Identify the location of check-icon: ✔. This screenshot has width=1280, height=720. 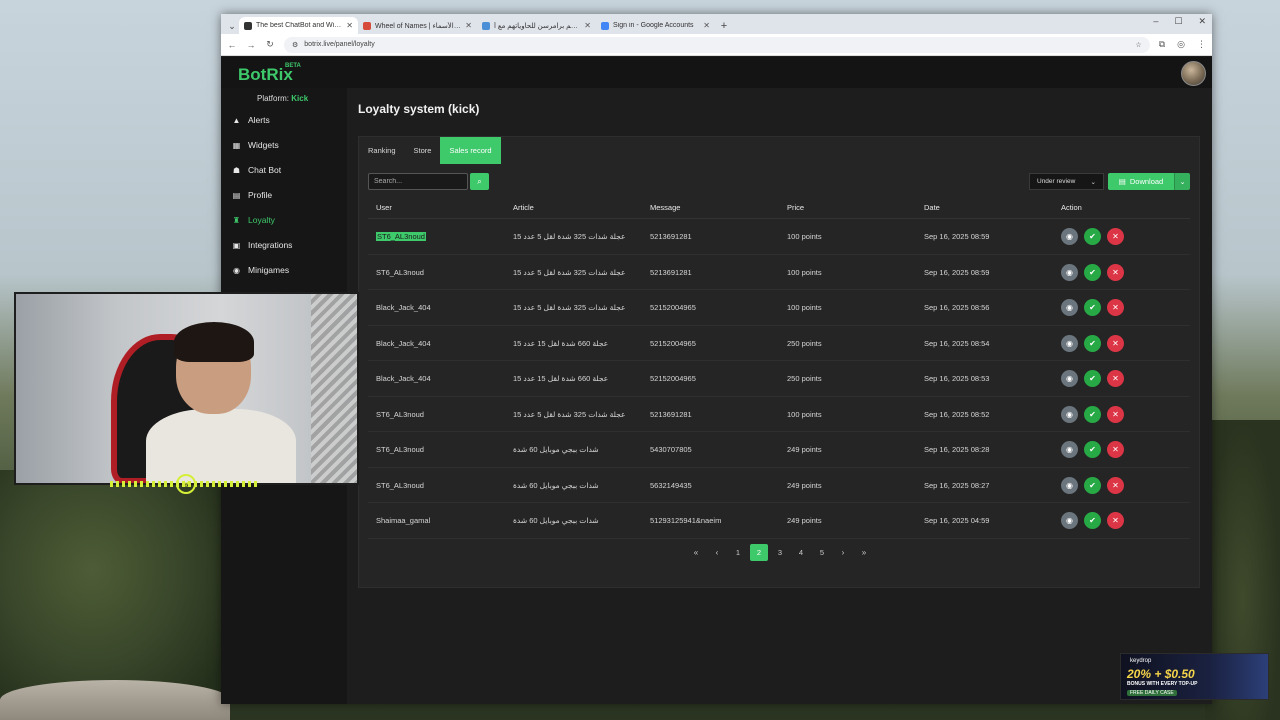
(1092, 520).